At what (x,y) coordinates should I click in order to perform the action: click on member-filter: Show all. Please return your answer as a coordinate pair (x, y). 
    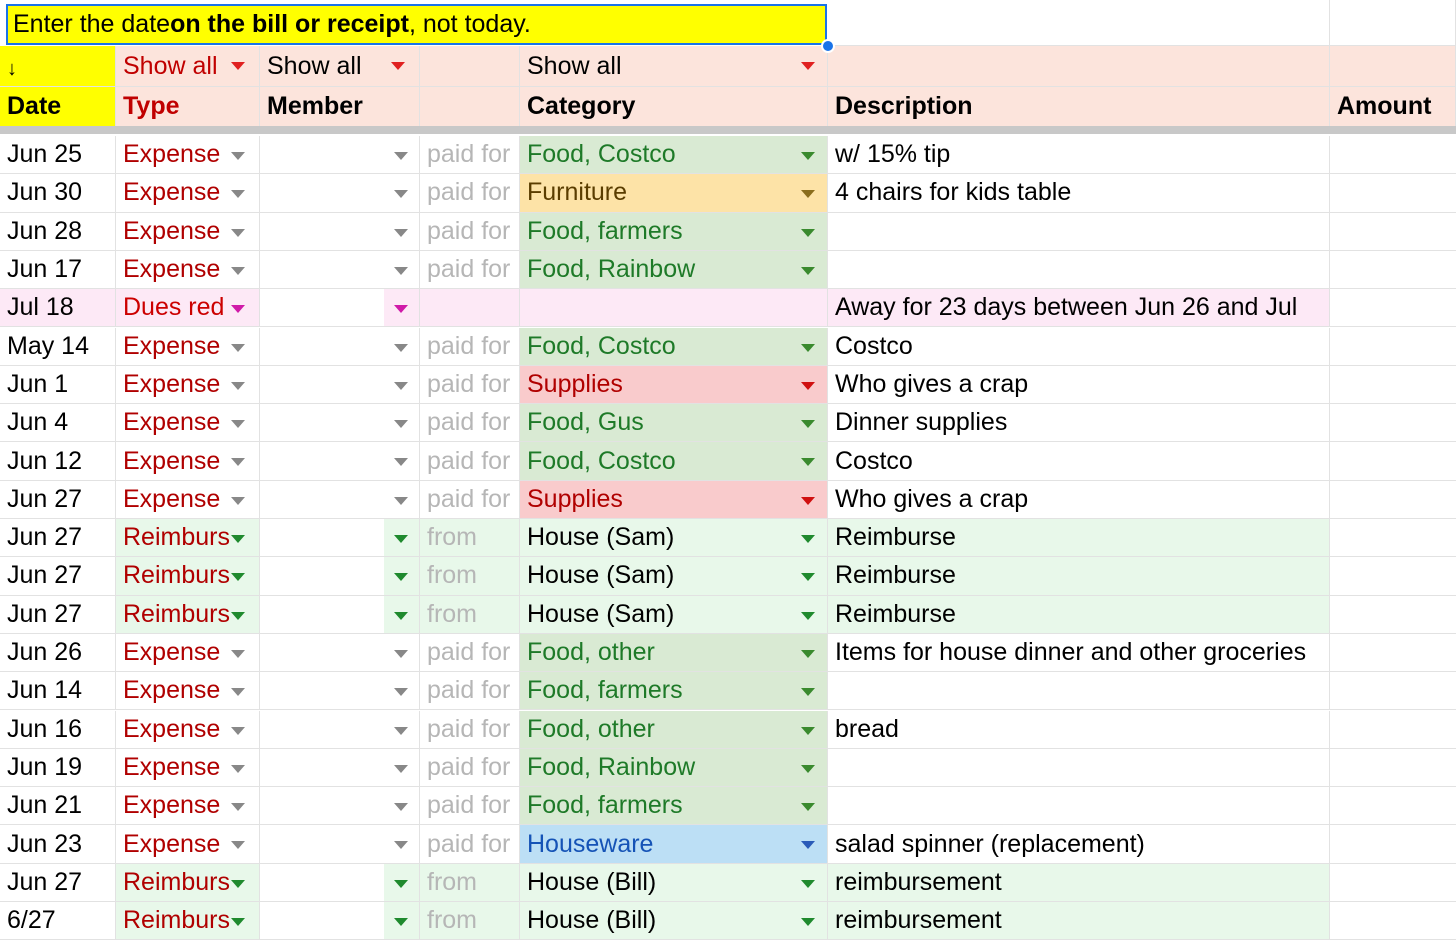
    Looking at the image, I should click on (340, 66).